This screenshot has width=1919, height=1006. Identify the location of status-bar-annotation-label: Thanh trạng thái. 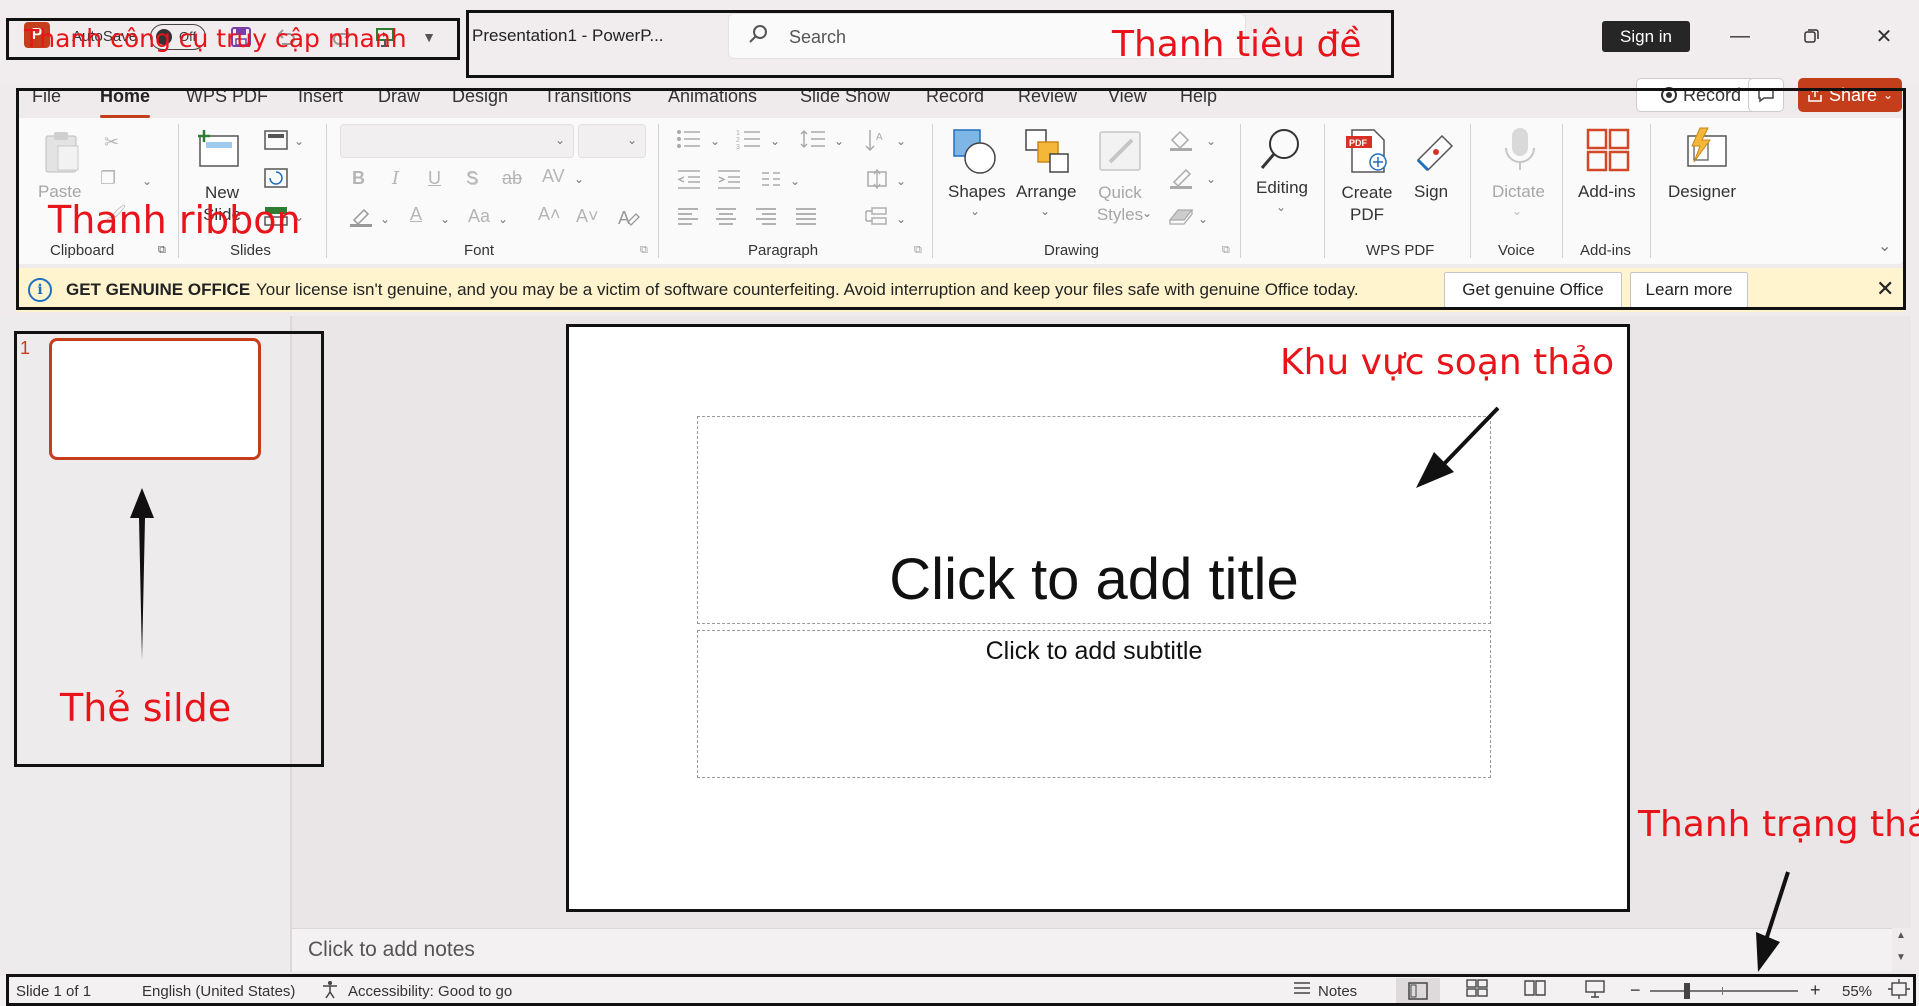
(1778, 824).